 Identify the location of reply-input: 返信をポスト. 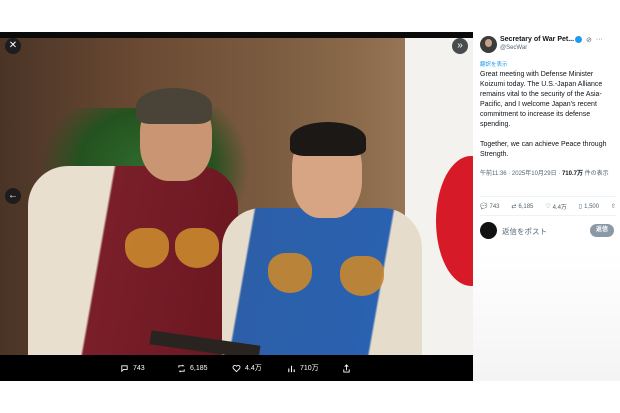
(524, 231).